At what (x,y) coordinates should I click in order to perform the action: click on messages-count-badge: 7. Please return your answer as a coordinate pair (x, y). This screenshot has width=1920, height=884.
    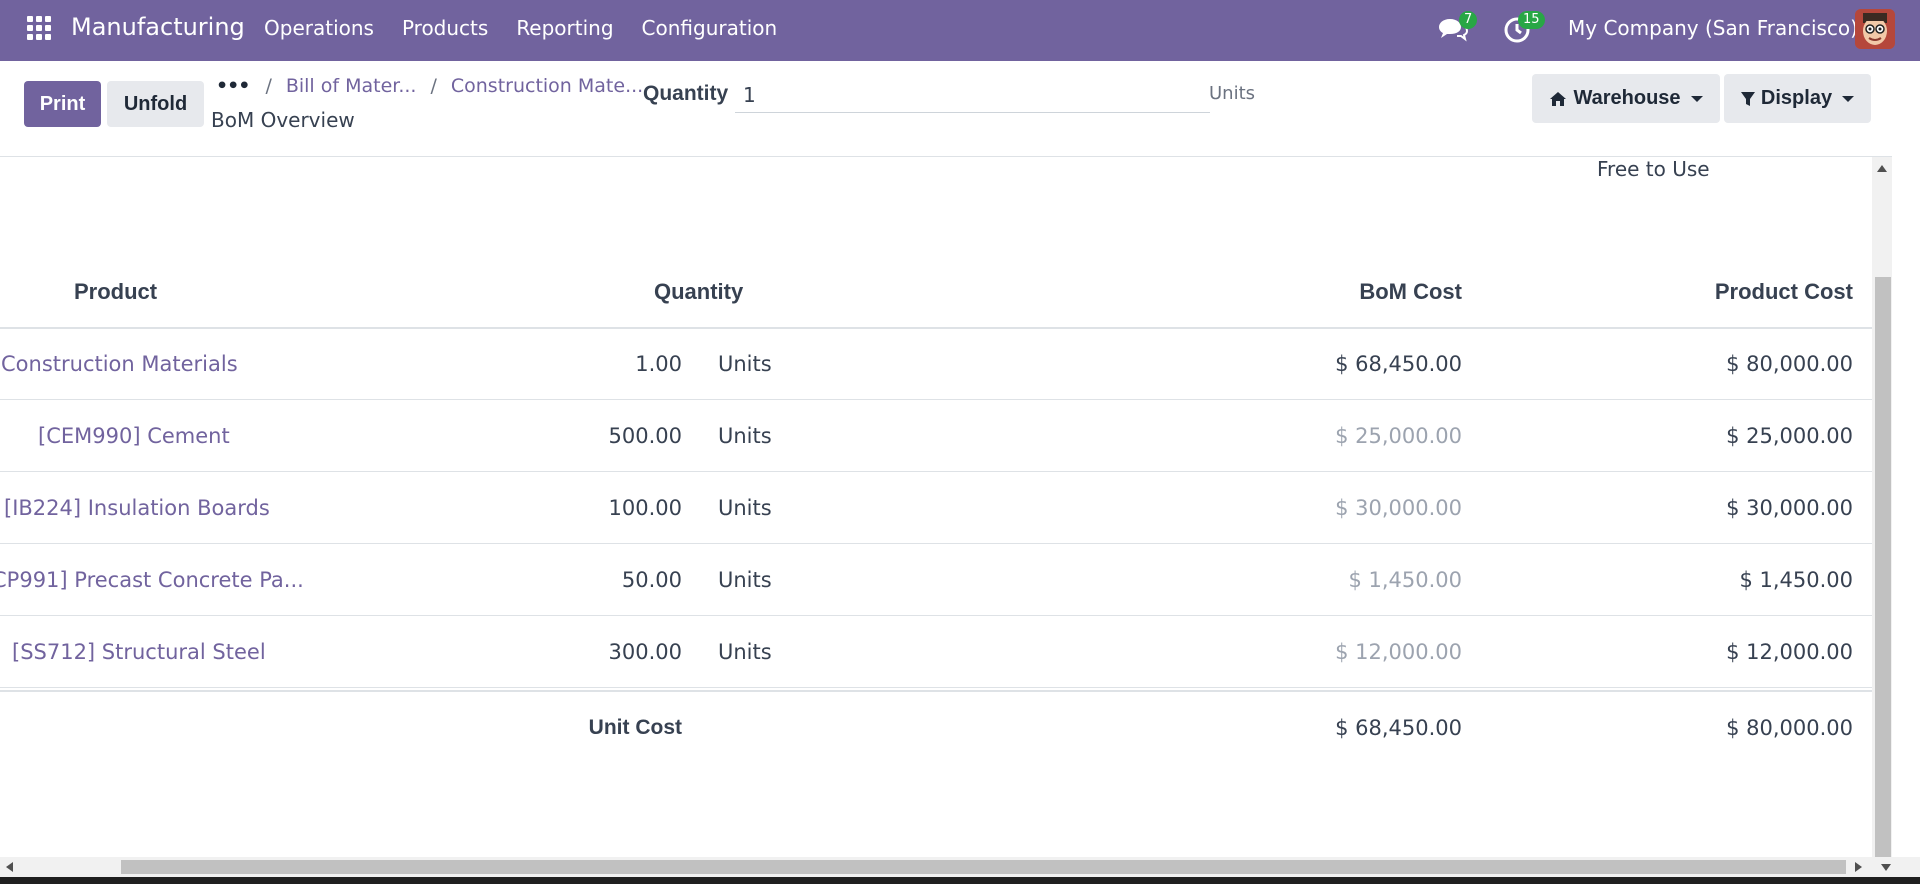
    Looking at the image, I should click on (1468, 20).